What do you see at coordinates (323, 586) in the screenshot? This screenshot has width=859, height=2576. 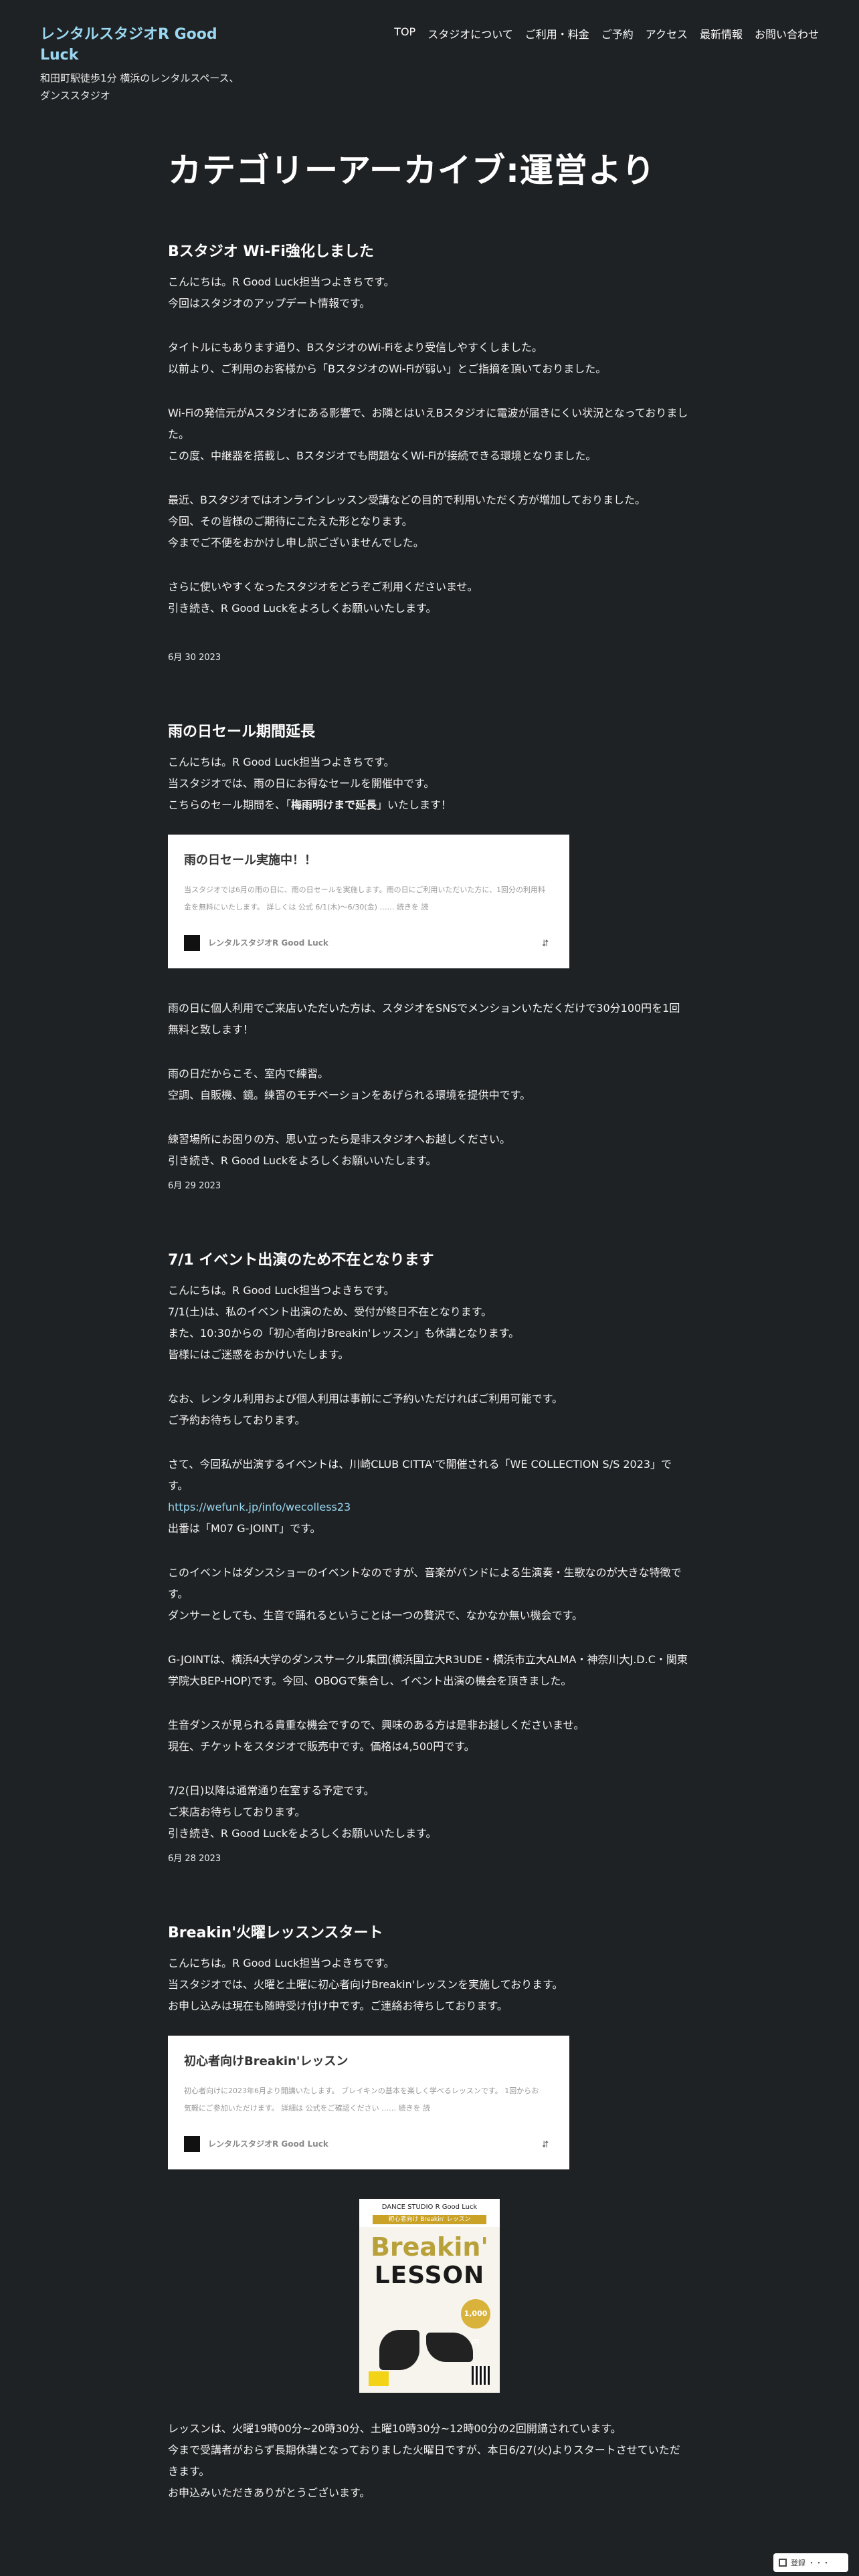 I see `text-line: さらに使いやすくなったスタジオをどうぞご利用くださいませ。` at bounding box center [323, 586].